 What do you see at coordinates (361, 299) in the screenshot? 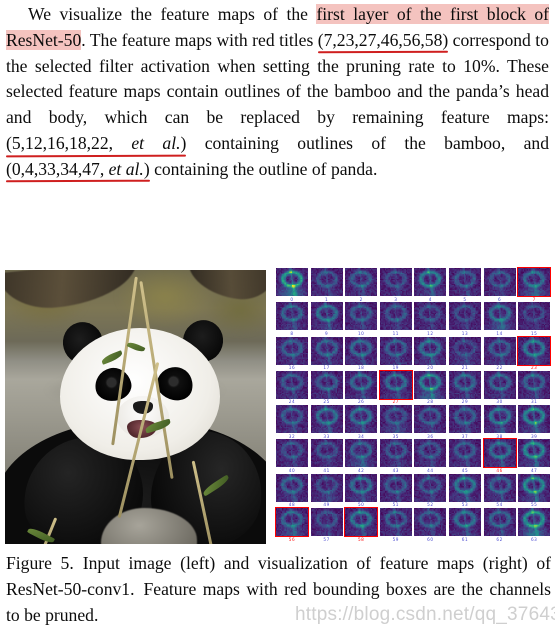
I see `feature-map-label-2: 2` at bounding box center [361, 299].